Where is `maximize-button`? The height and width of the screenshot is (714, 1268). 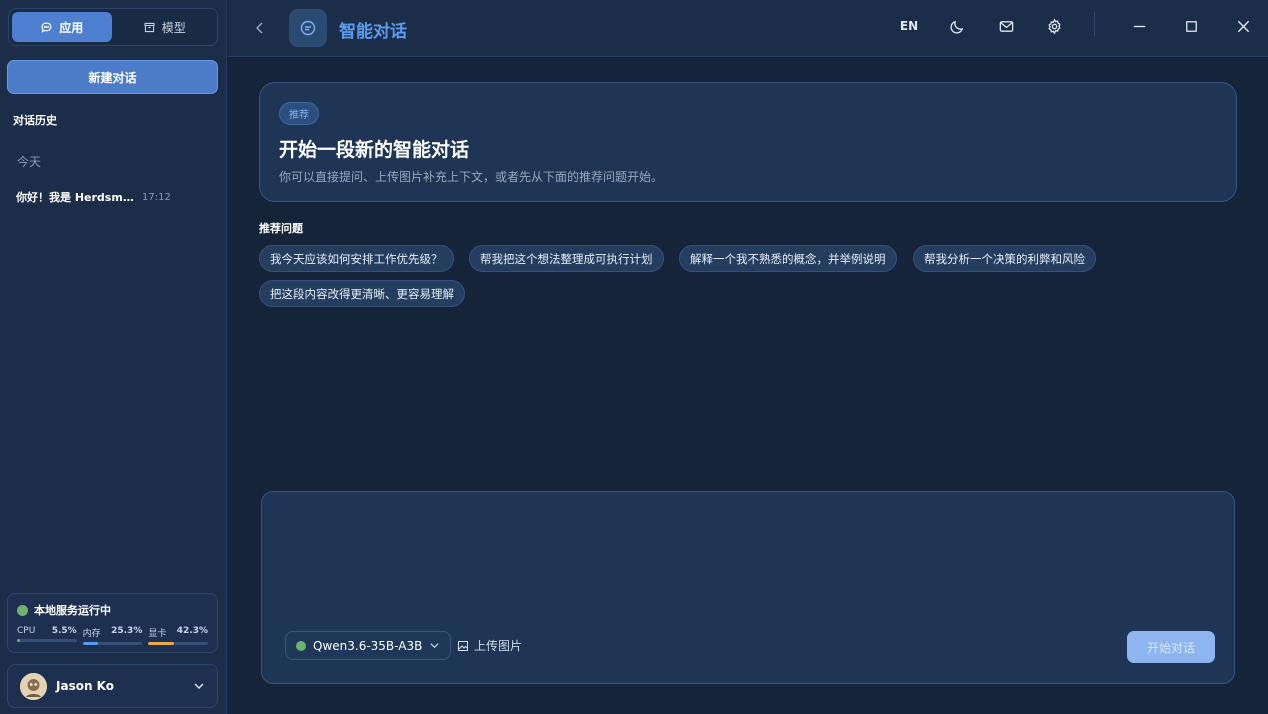 maximize-button is located at coordinates (1191, 26).